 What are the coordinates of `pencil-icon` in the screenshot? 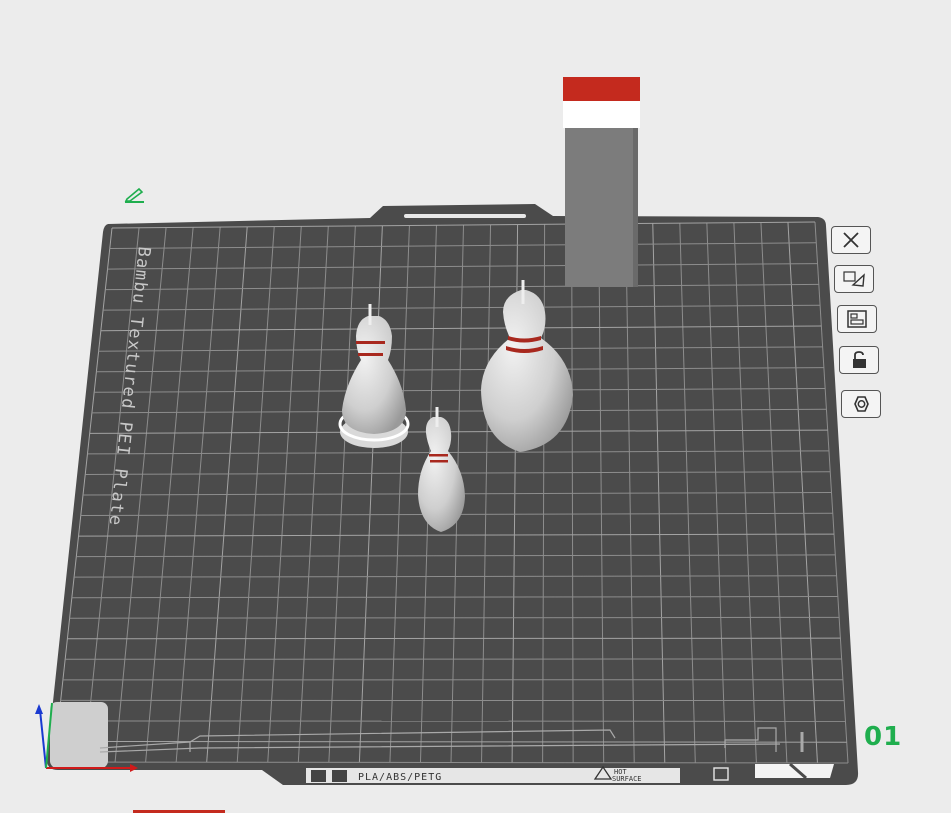 It's located at (135, 195).